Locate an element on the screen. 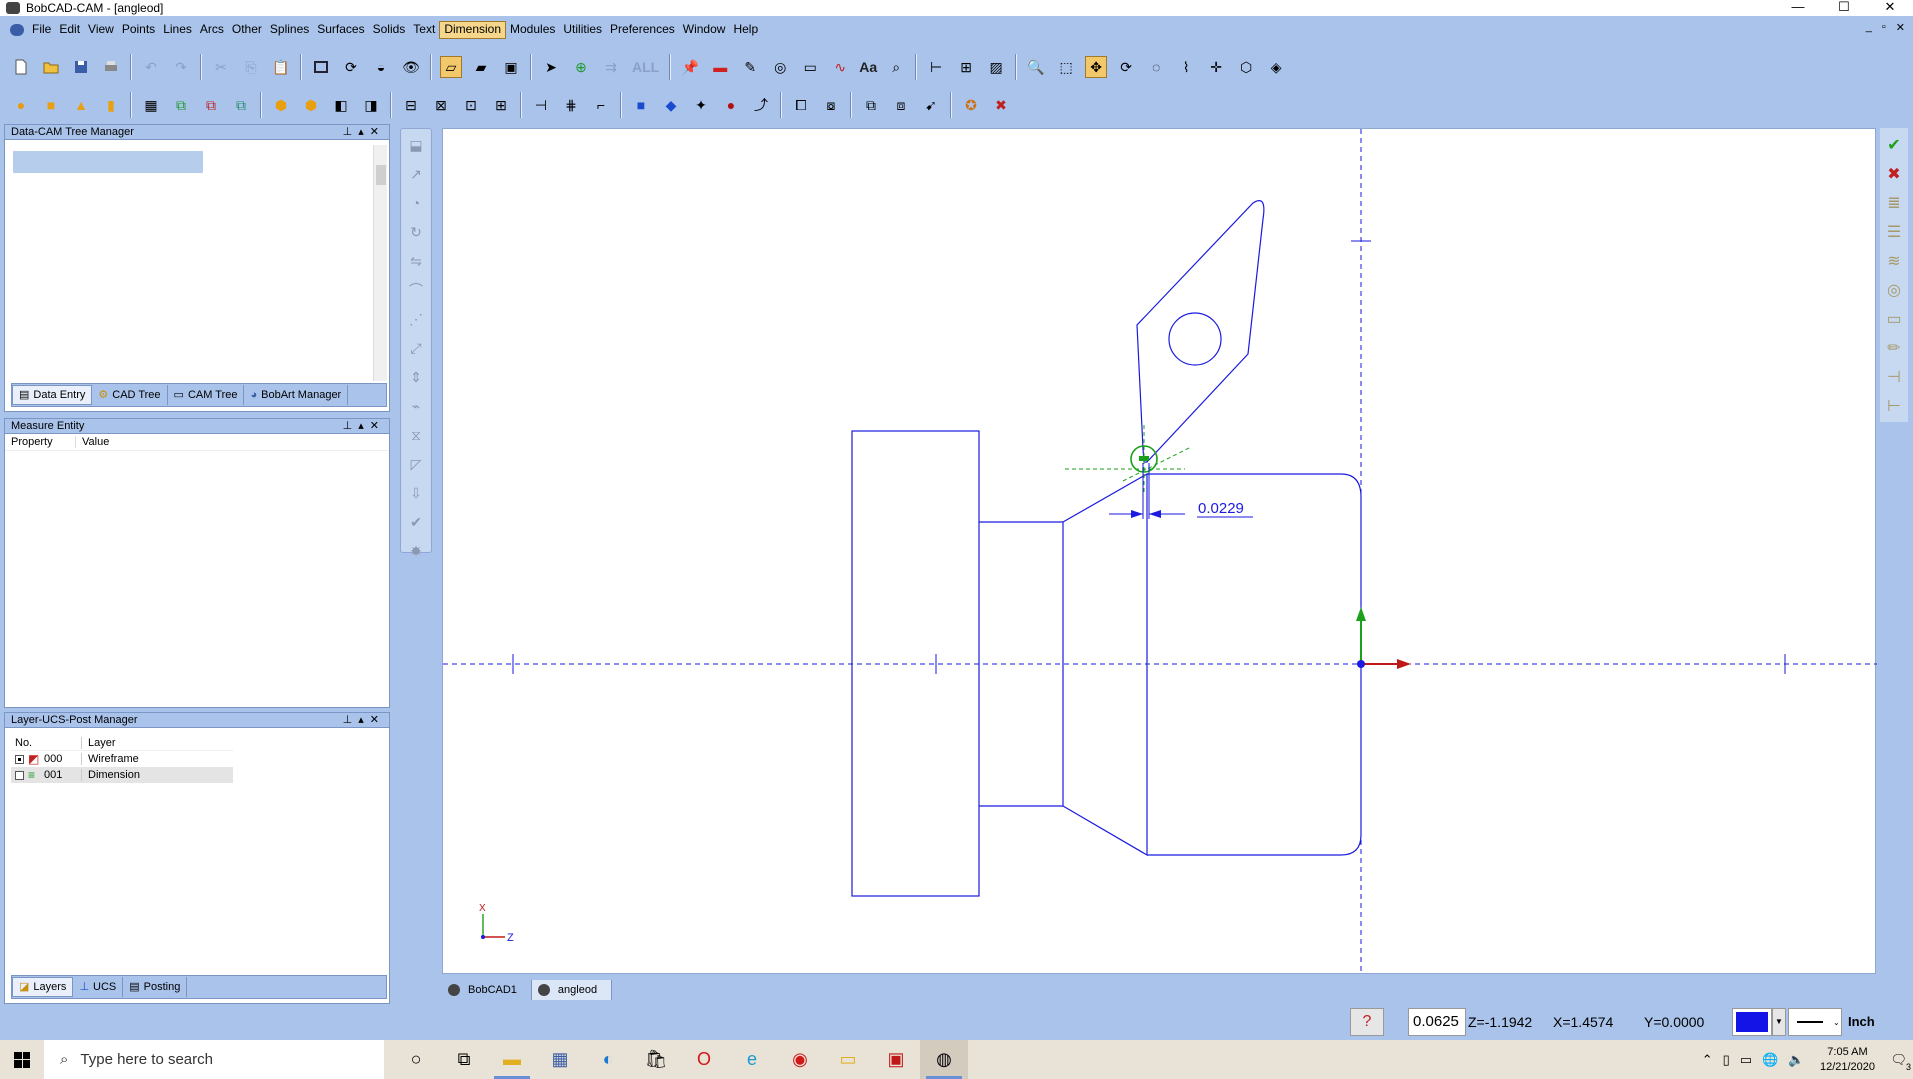  maximize-button: ☐ is located at coordinates (1844, 8).